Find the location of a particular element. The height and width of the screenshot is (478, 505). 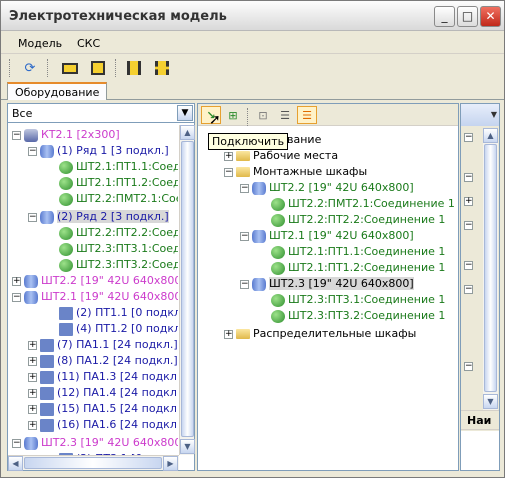

connections-tree-item: ШТ2.3:ПТ3.2:Соединение 1 is located at coordinates (350, 316).